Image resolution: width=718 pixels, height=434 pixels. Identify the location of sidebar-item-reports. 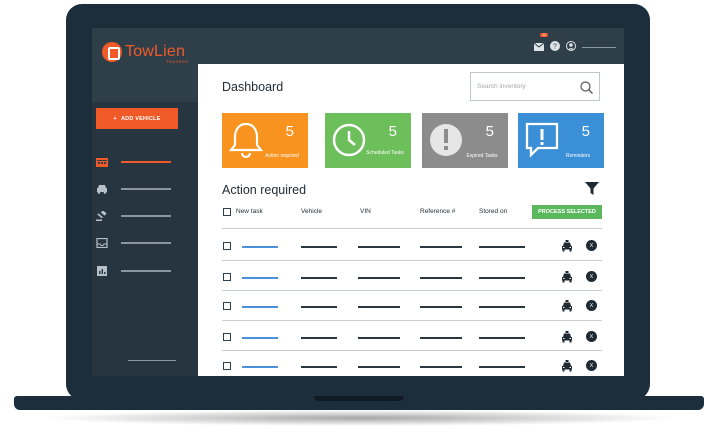
(145, 271).